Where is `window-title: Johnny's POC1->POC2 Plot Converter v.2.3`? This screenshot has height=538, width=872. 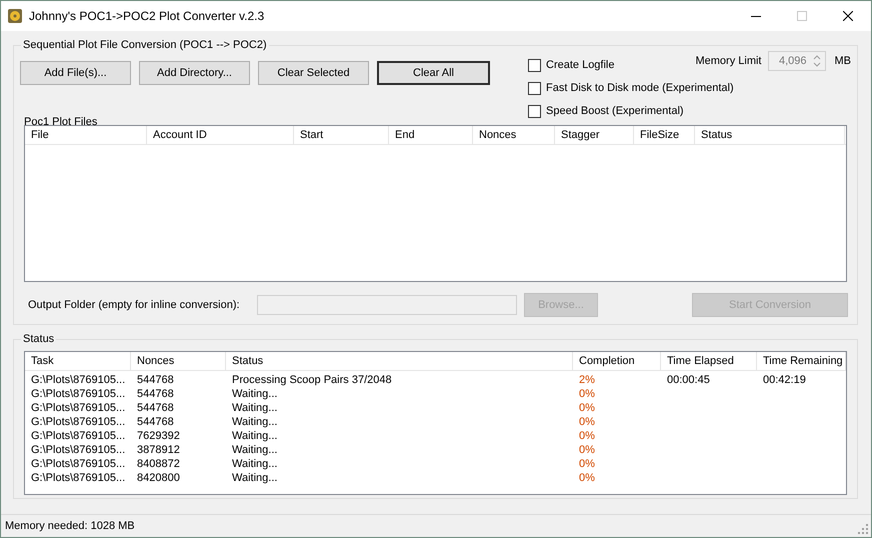
window-title: Johnny's POC1->POC2 Plot Converter v.2.3 is located at coordinates (146, 16).